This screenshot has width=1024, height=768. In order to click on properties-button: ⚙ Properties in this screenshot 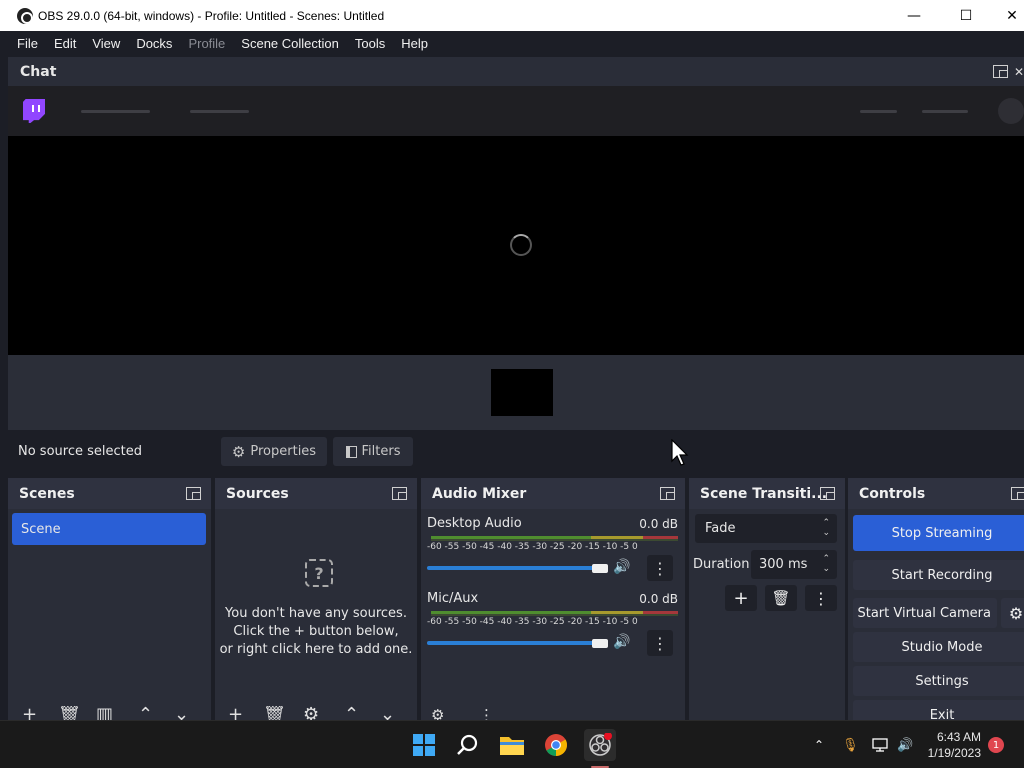, I will do `click(274, 451)`.